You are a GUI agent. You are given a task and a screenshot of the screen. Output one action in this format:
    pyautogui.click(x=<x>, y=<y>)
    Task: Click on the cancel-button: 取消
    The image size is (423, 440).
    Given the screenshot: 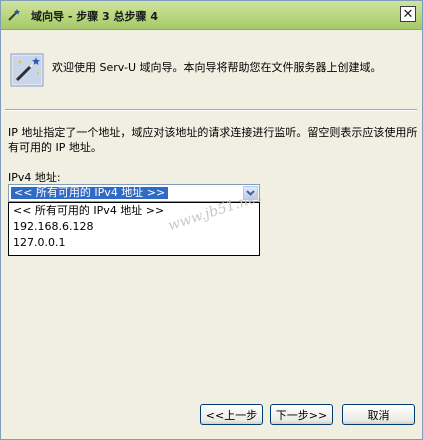 What is the action you would take?
    pyautogui.click(x=378, y=414)
    